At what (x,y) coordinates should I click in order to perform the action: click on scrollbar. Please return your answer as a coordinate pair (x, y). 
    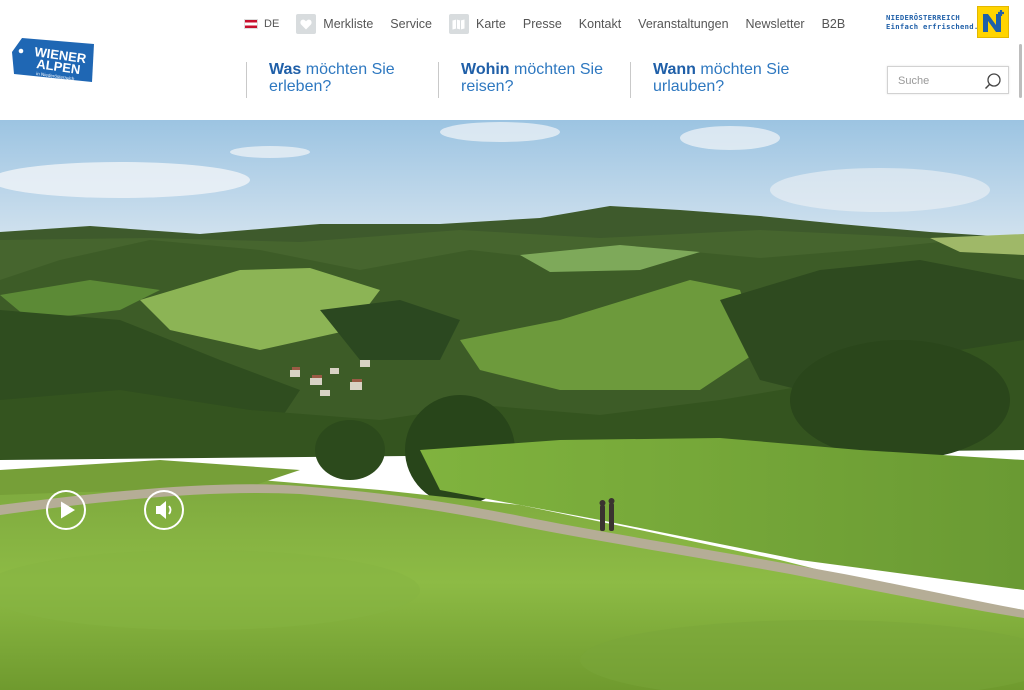
    Looking at the image, I should click on (1020, 71).